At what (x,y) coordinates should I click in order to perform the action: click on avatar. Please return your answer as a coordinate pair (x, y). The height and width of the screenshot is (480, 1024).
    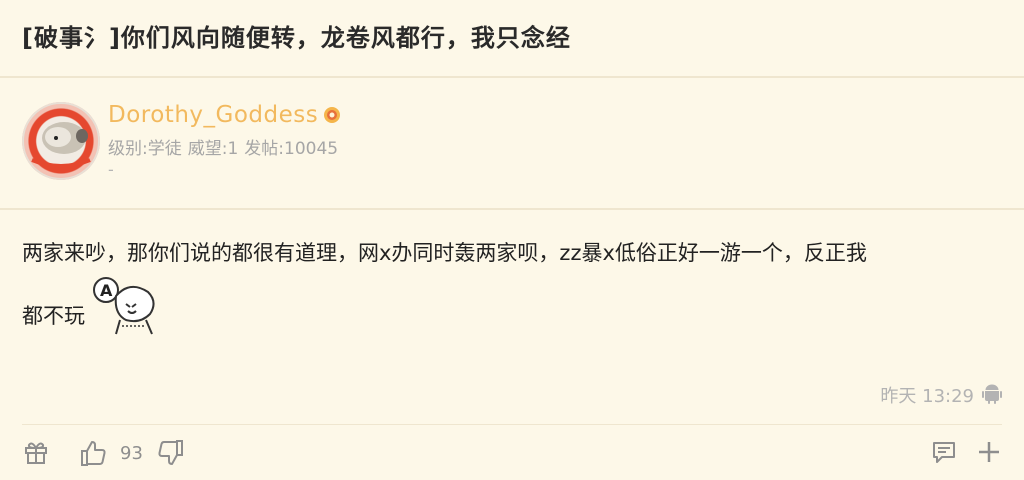
    Looking at the image, I should click on (61, 141).